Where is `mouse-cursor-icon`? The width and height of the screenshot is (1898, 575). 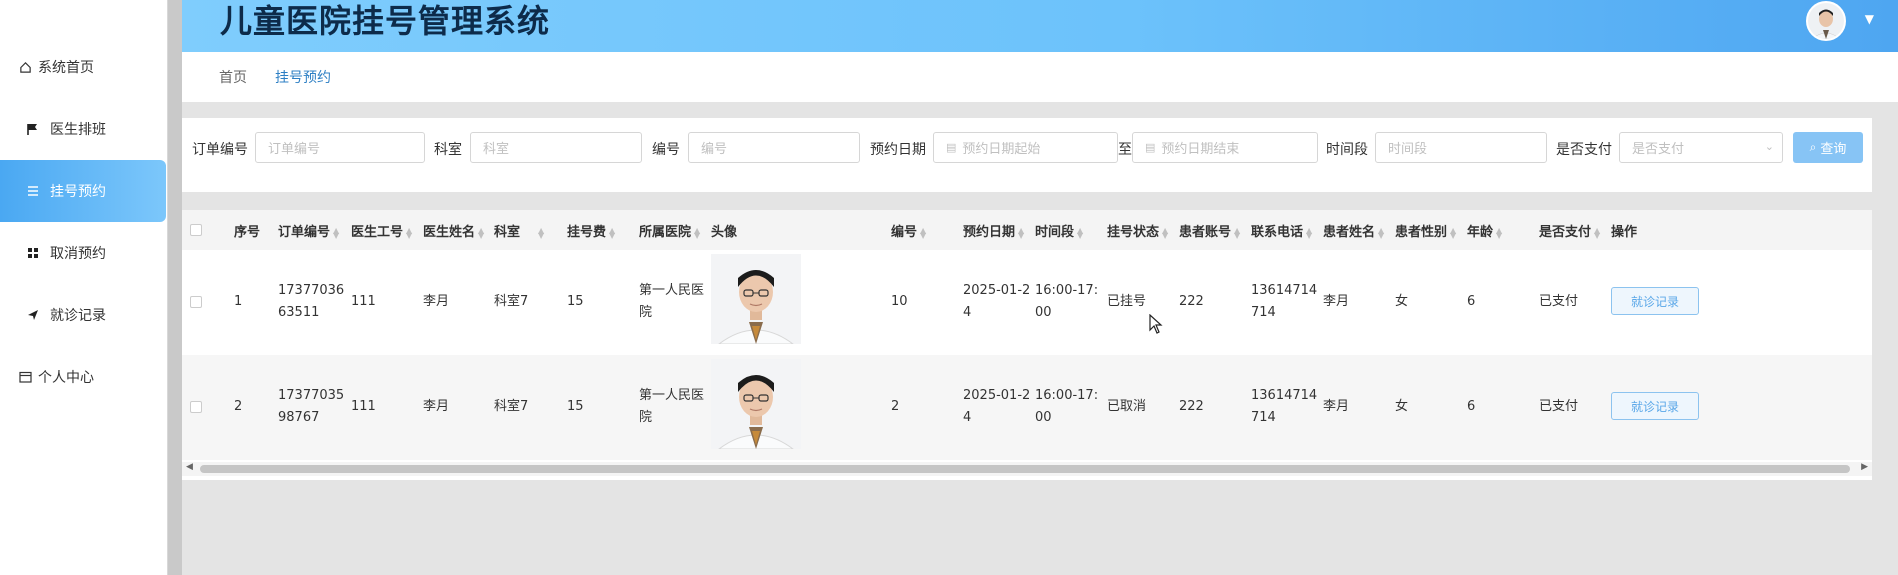 mouse-cursor-icon is located at coordinates (1156, 325).